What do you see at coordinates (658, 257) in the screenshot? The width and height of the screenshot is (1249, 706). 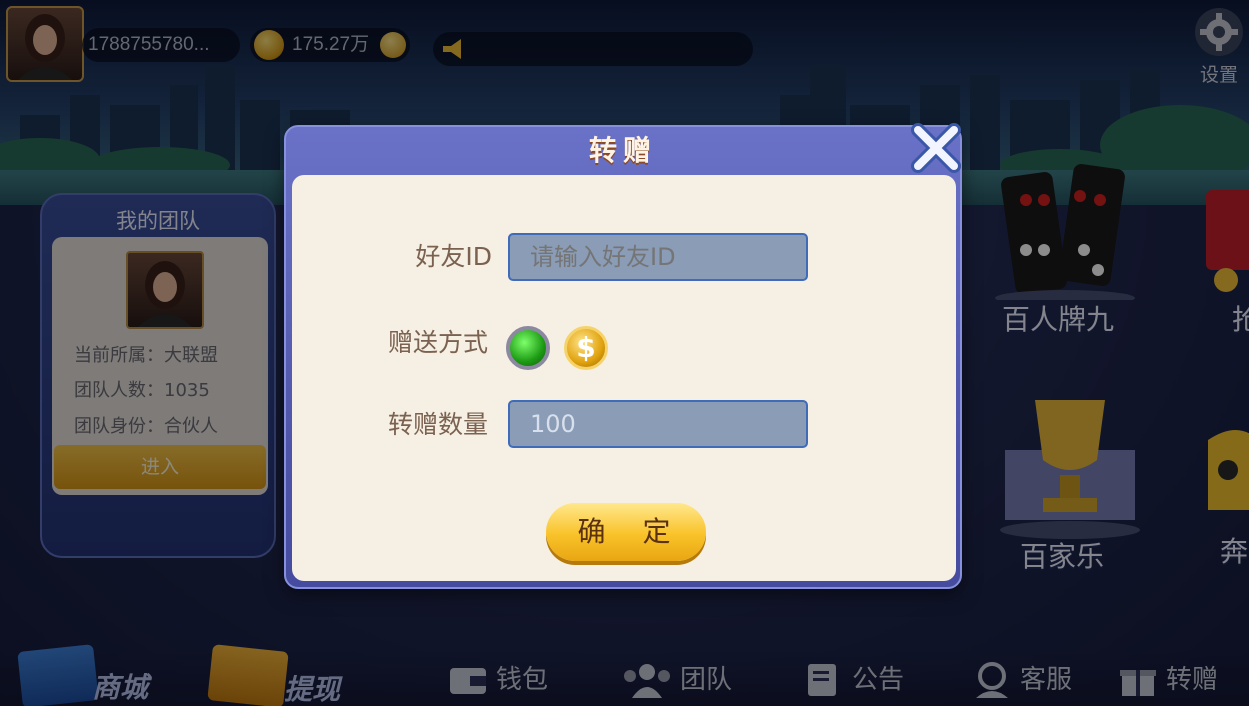 I see `friend-id-input` at bounding box center [658, 257].